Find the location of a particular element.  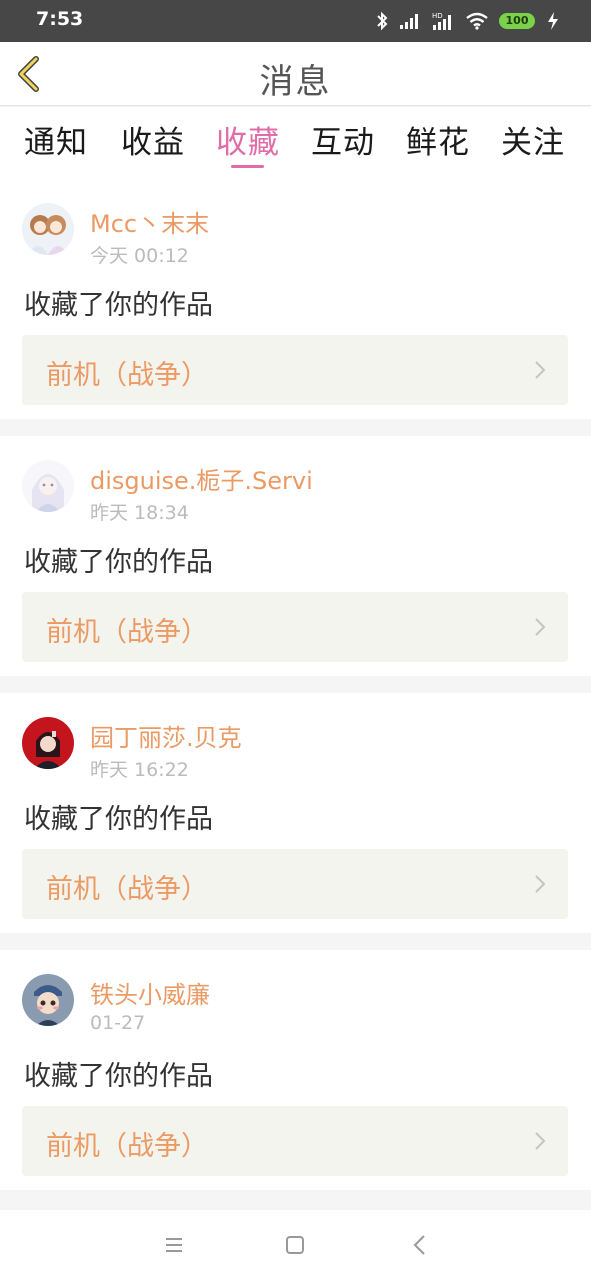

timestamp: 今天 00:12 is located at coordinates (139, 256).